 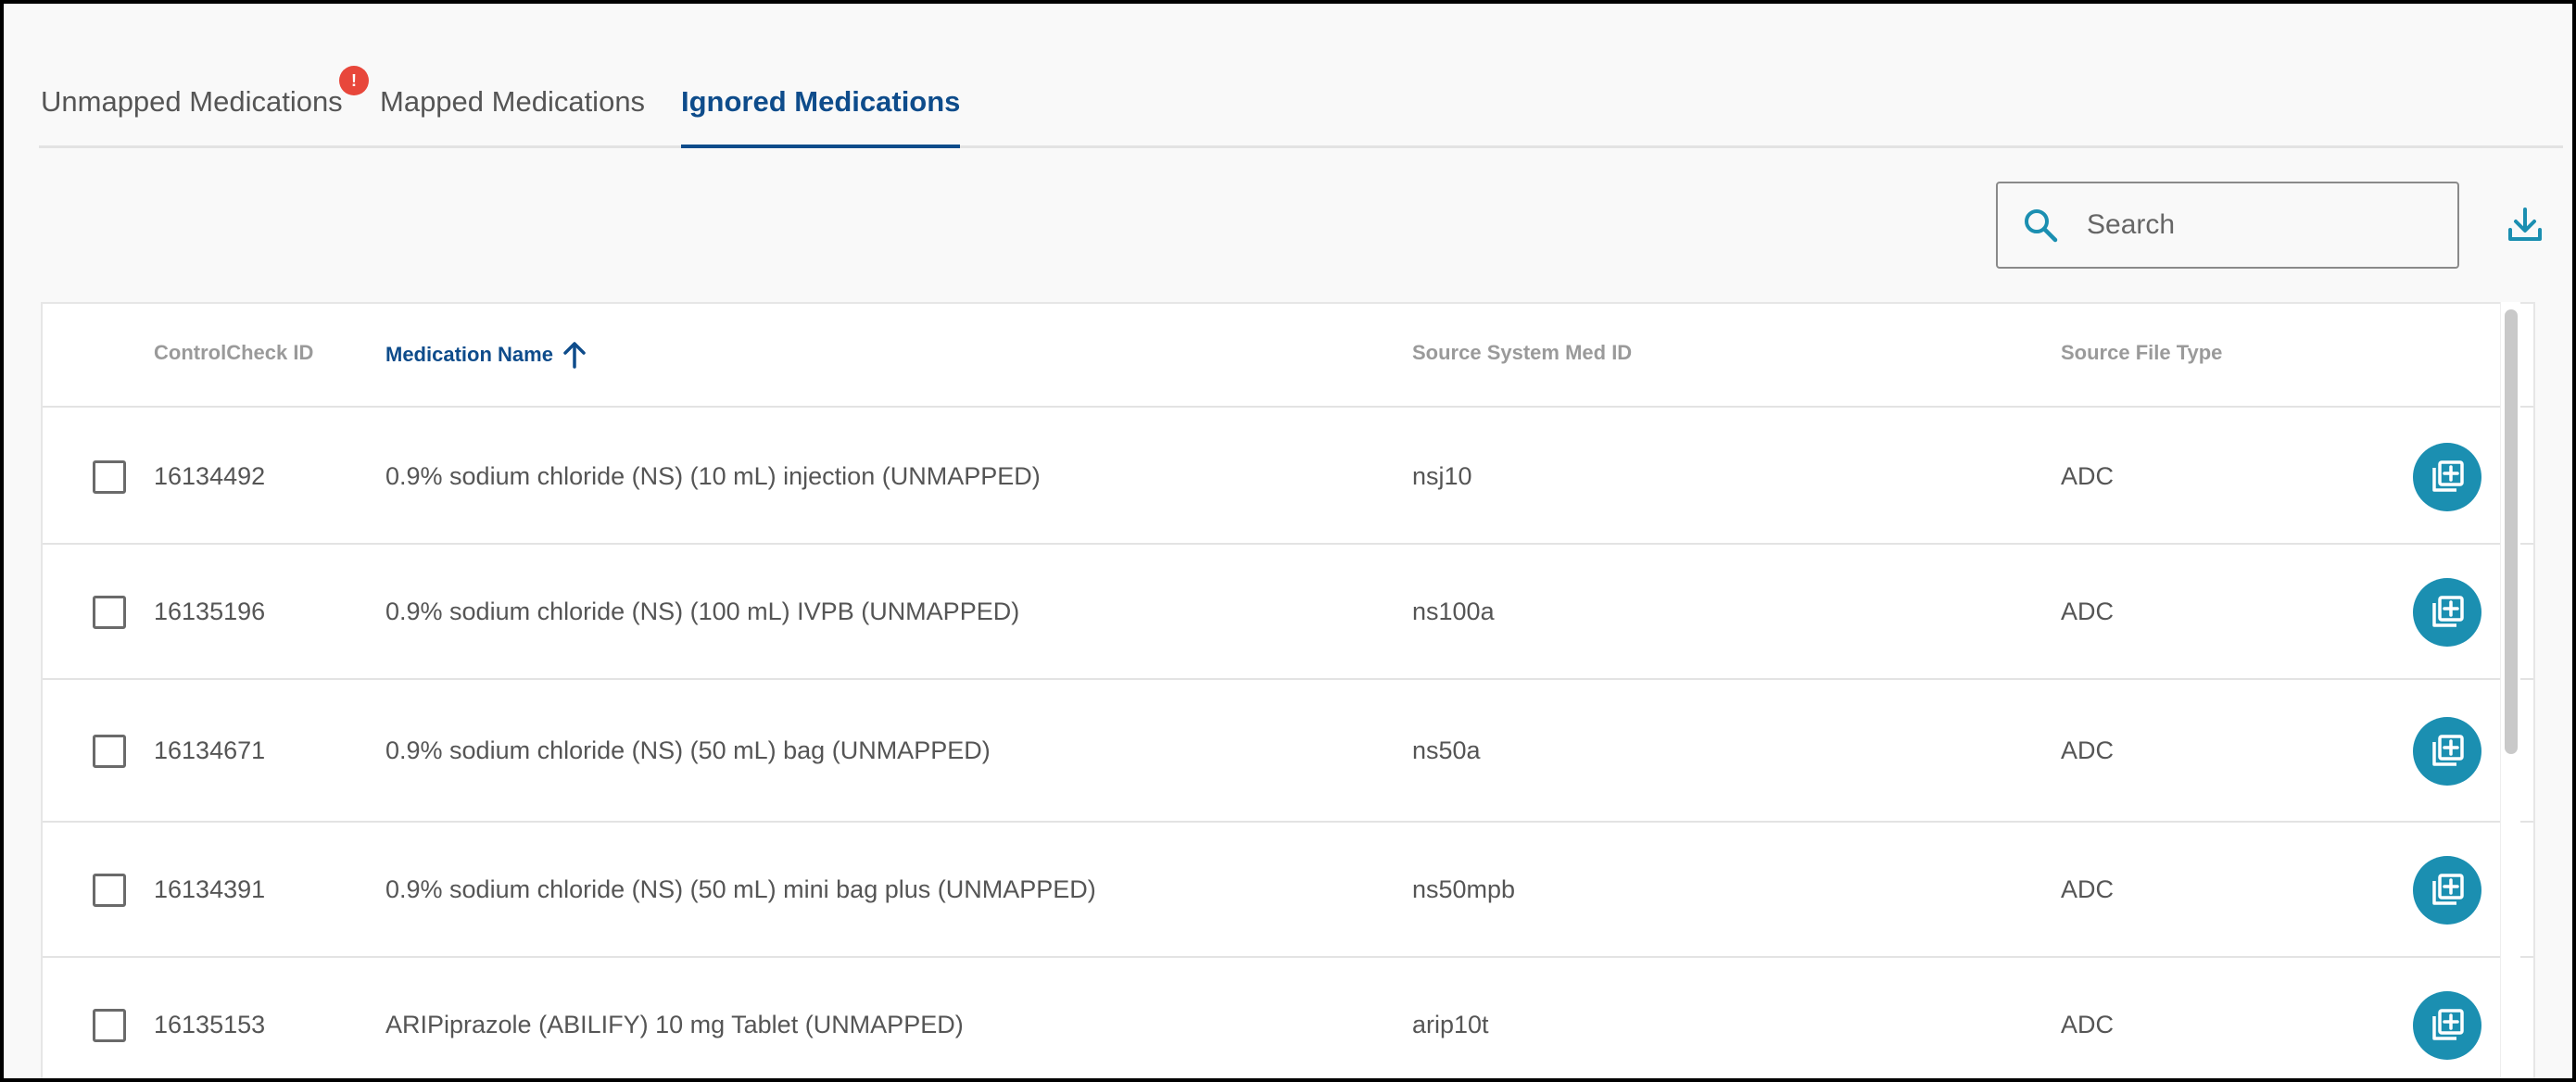 I want to click on source-system-med-id-cell: ns100a, so click(x=1453, y=611).